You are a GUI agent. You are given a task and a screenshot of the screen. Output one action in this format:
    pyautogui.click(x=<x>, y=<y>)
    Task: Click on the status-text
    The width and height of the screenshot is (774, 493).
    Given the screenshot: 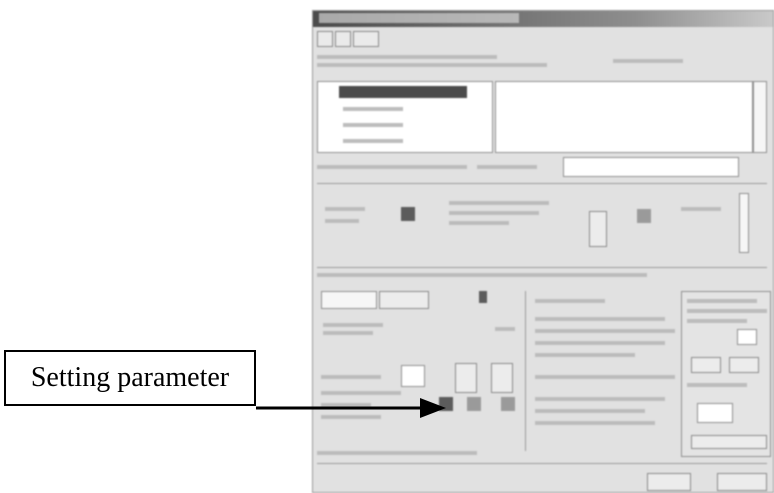 What is the action you would take?
    pyautogui.click(x=397, y=453)
    